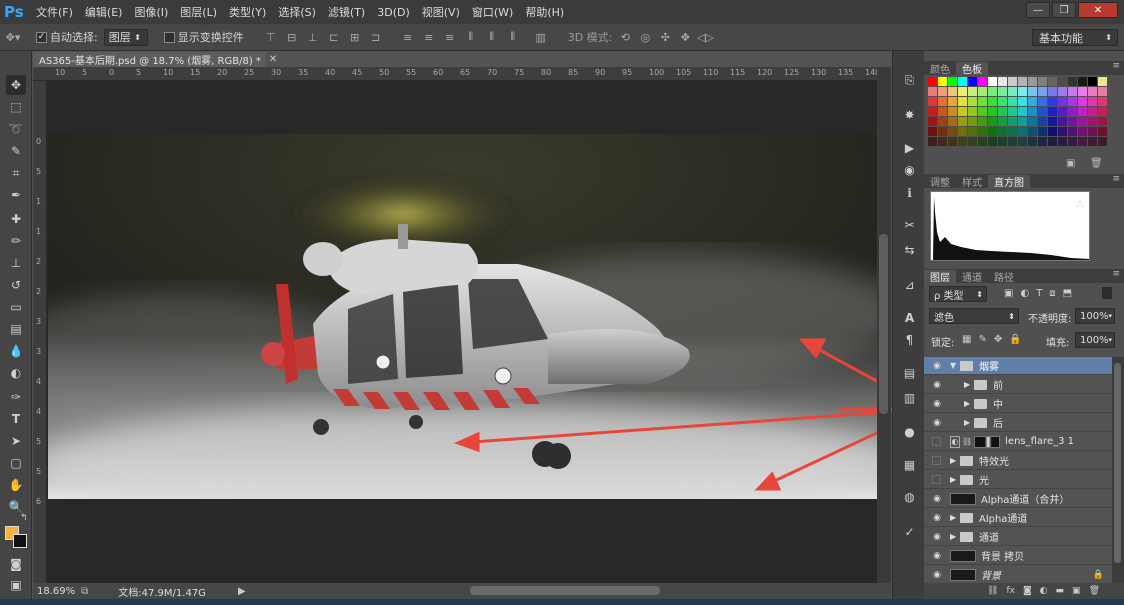 The image size is (1124, 605). What do you see at coordinates (376, 37) in the screenshot?
I see `align-right-icon: ⊐` at bounding box center [376, 37].